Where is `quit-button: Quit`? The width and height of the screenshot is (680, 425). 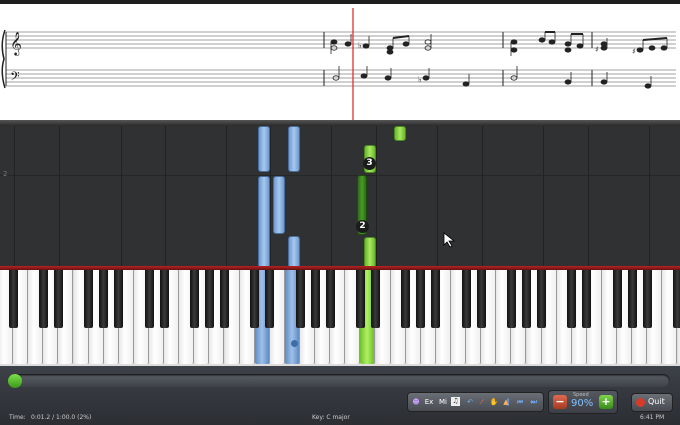
quit-button: Quit is located at coordinates (652, 402).